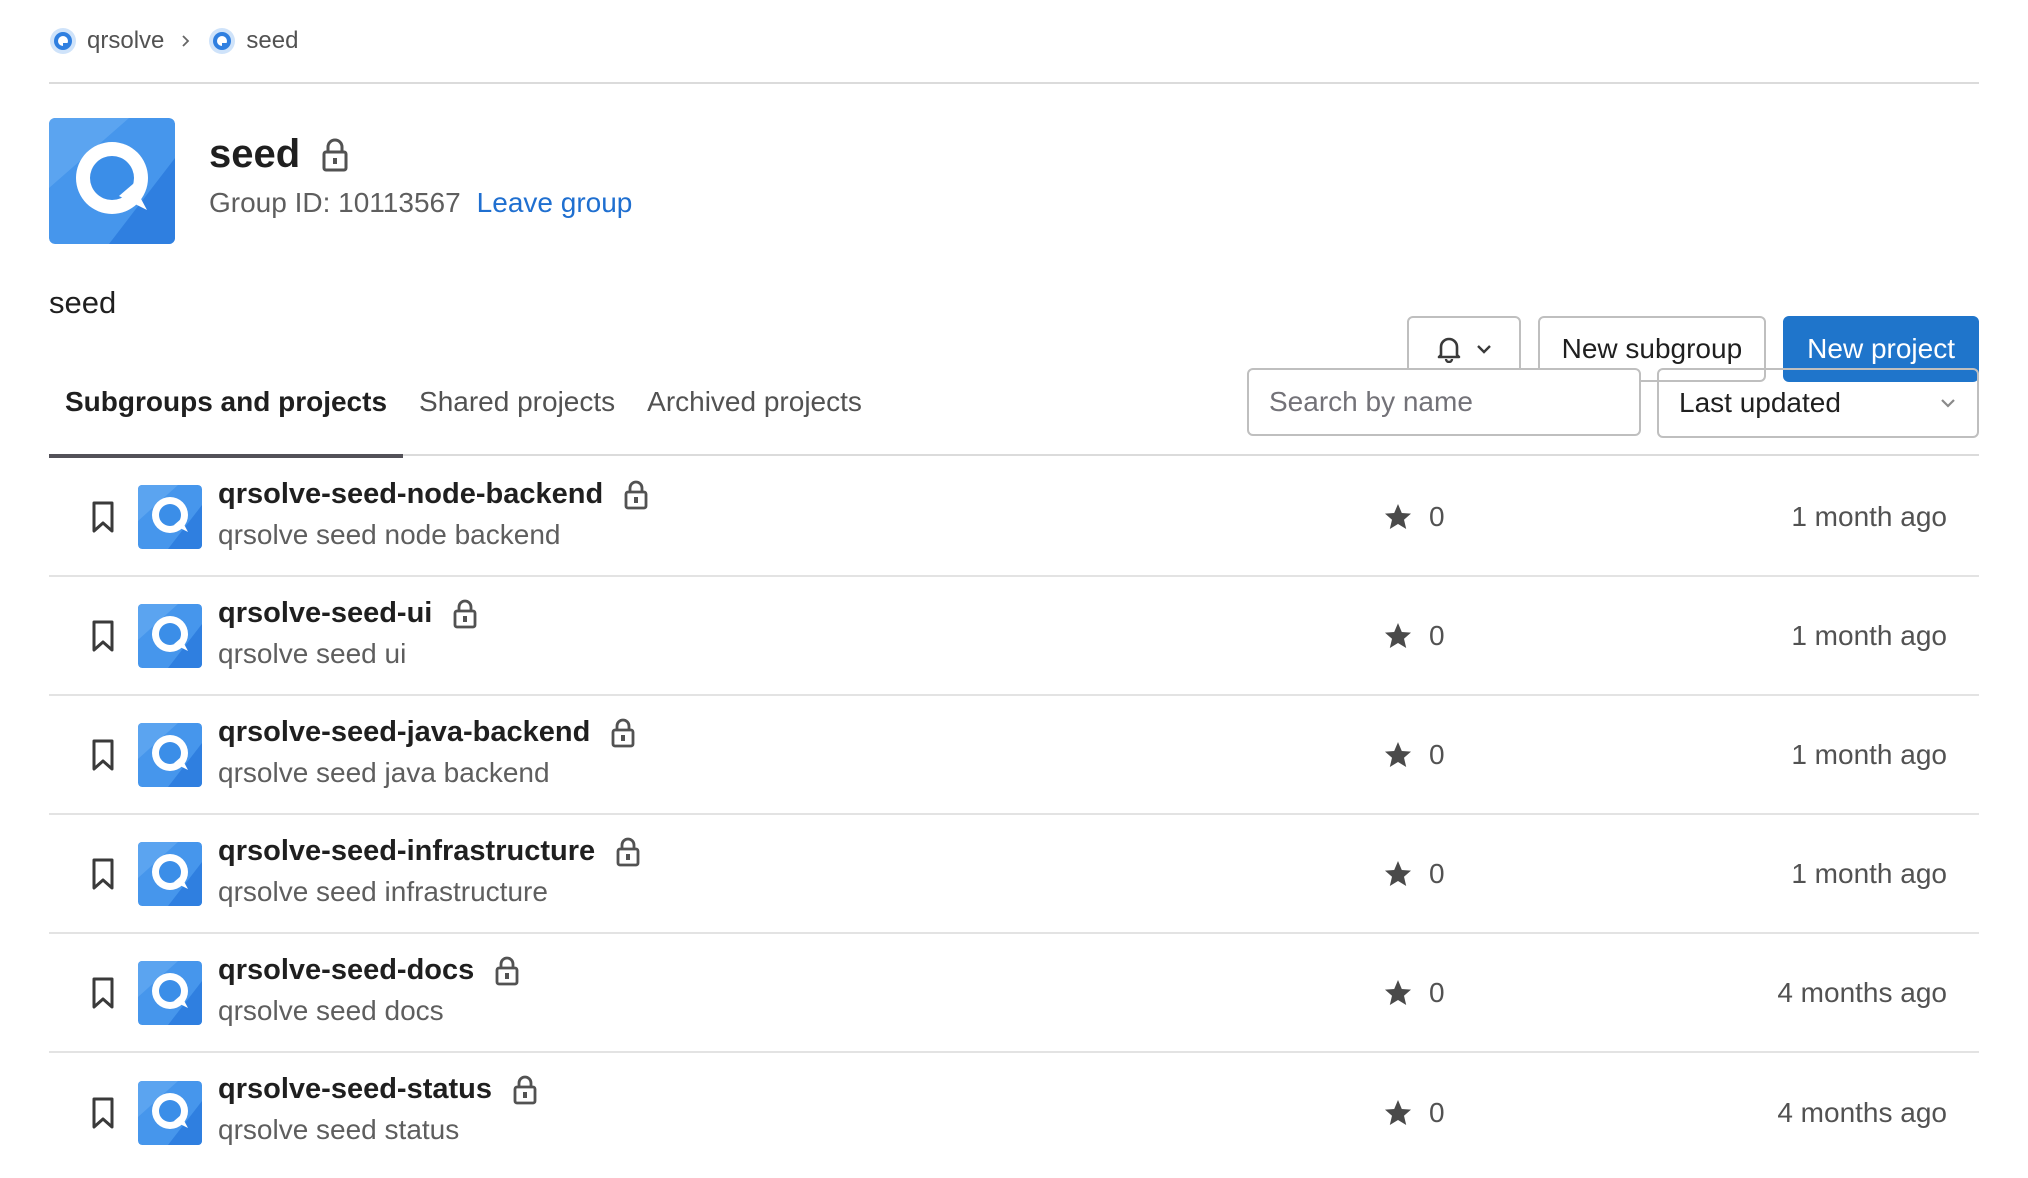 This screenshot has width=2028, height=1178. What do you see at coordinates (339, 1129) in the screenshot?
I see `project-description: qrsolve seed status` at bounding box center [339, 1129].